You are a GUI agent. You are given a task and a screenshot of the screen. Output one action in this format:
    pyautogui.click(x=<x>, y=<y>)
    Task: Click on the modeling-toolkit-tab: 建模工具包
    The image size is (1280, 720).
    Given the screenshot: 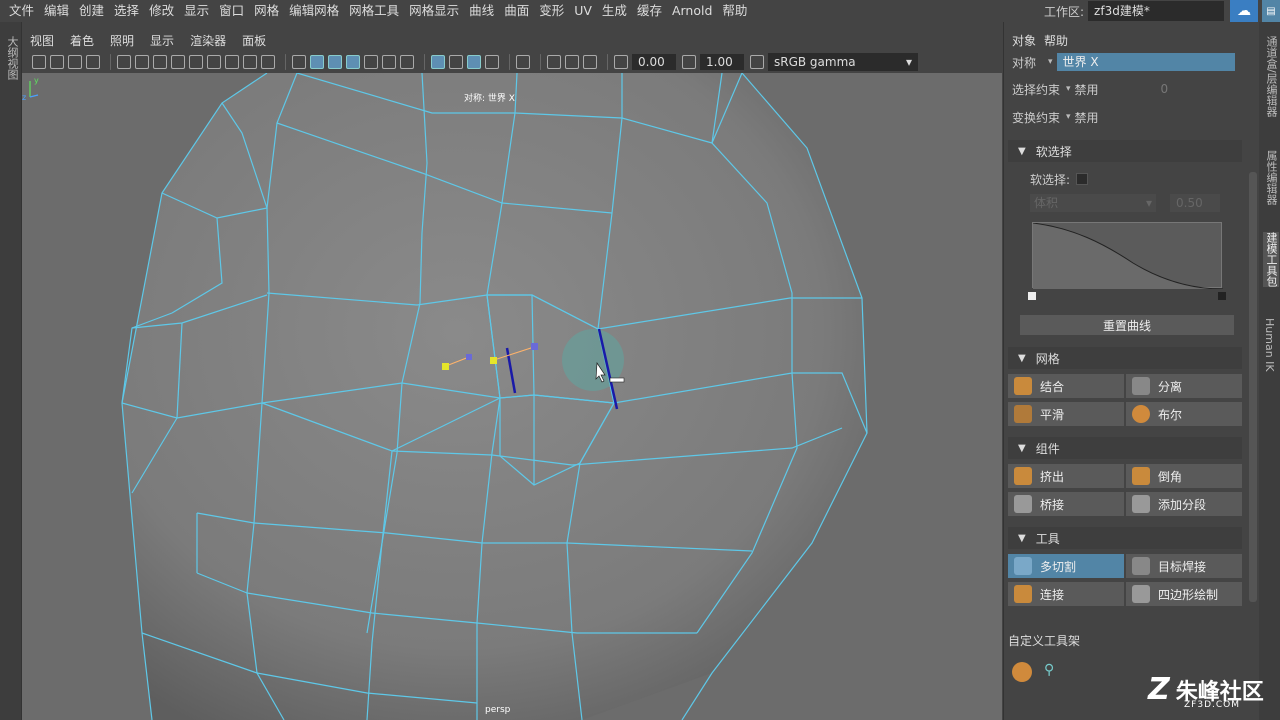 What is the action you would take?
    pyautogui.click(x=1271, y=259)
    